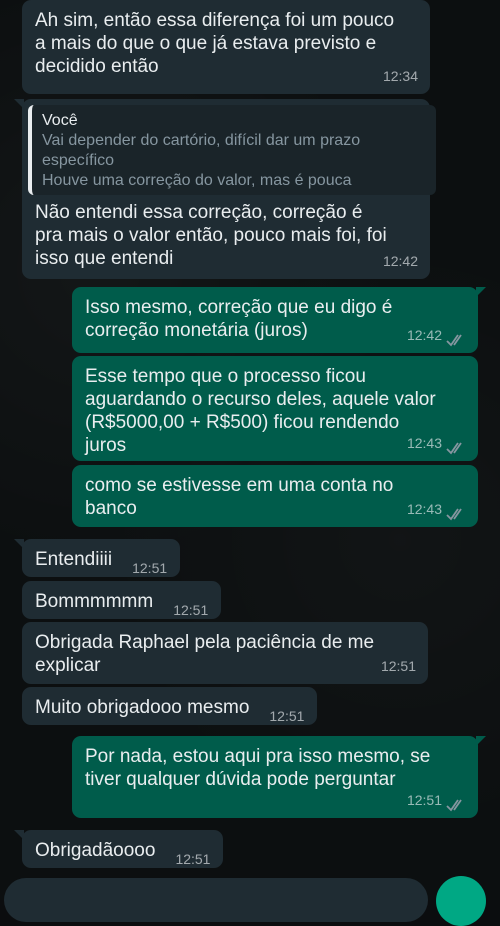 The width and height of the screenshot is (500, 926). What do you see at coordinates (94, 601) in the screenshot?
I see `message-text: Bommmmmm` at bounding box center [94, 601].